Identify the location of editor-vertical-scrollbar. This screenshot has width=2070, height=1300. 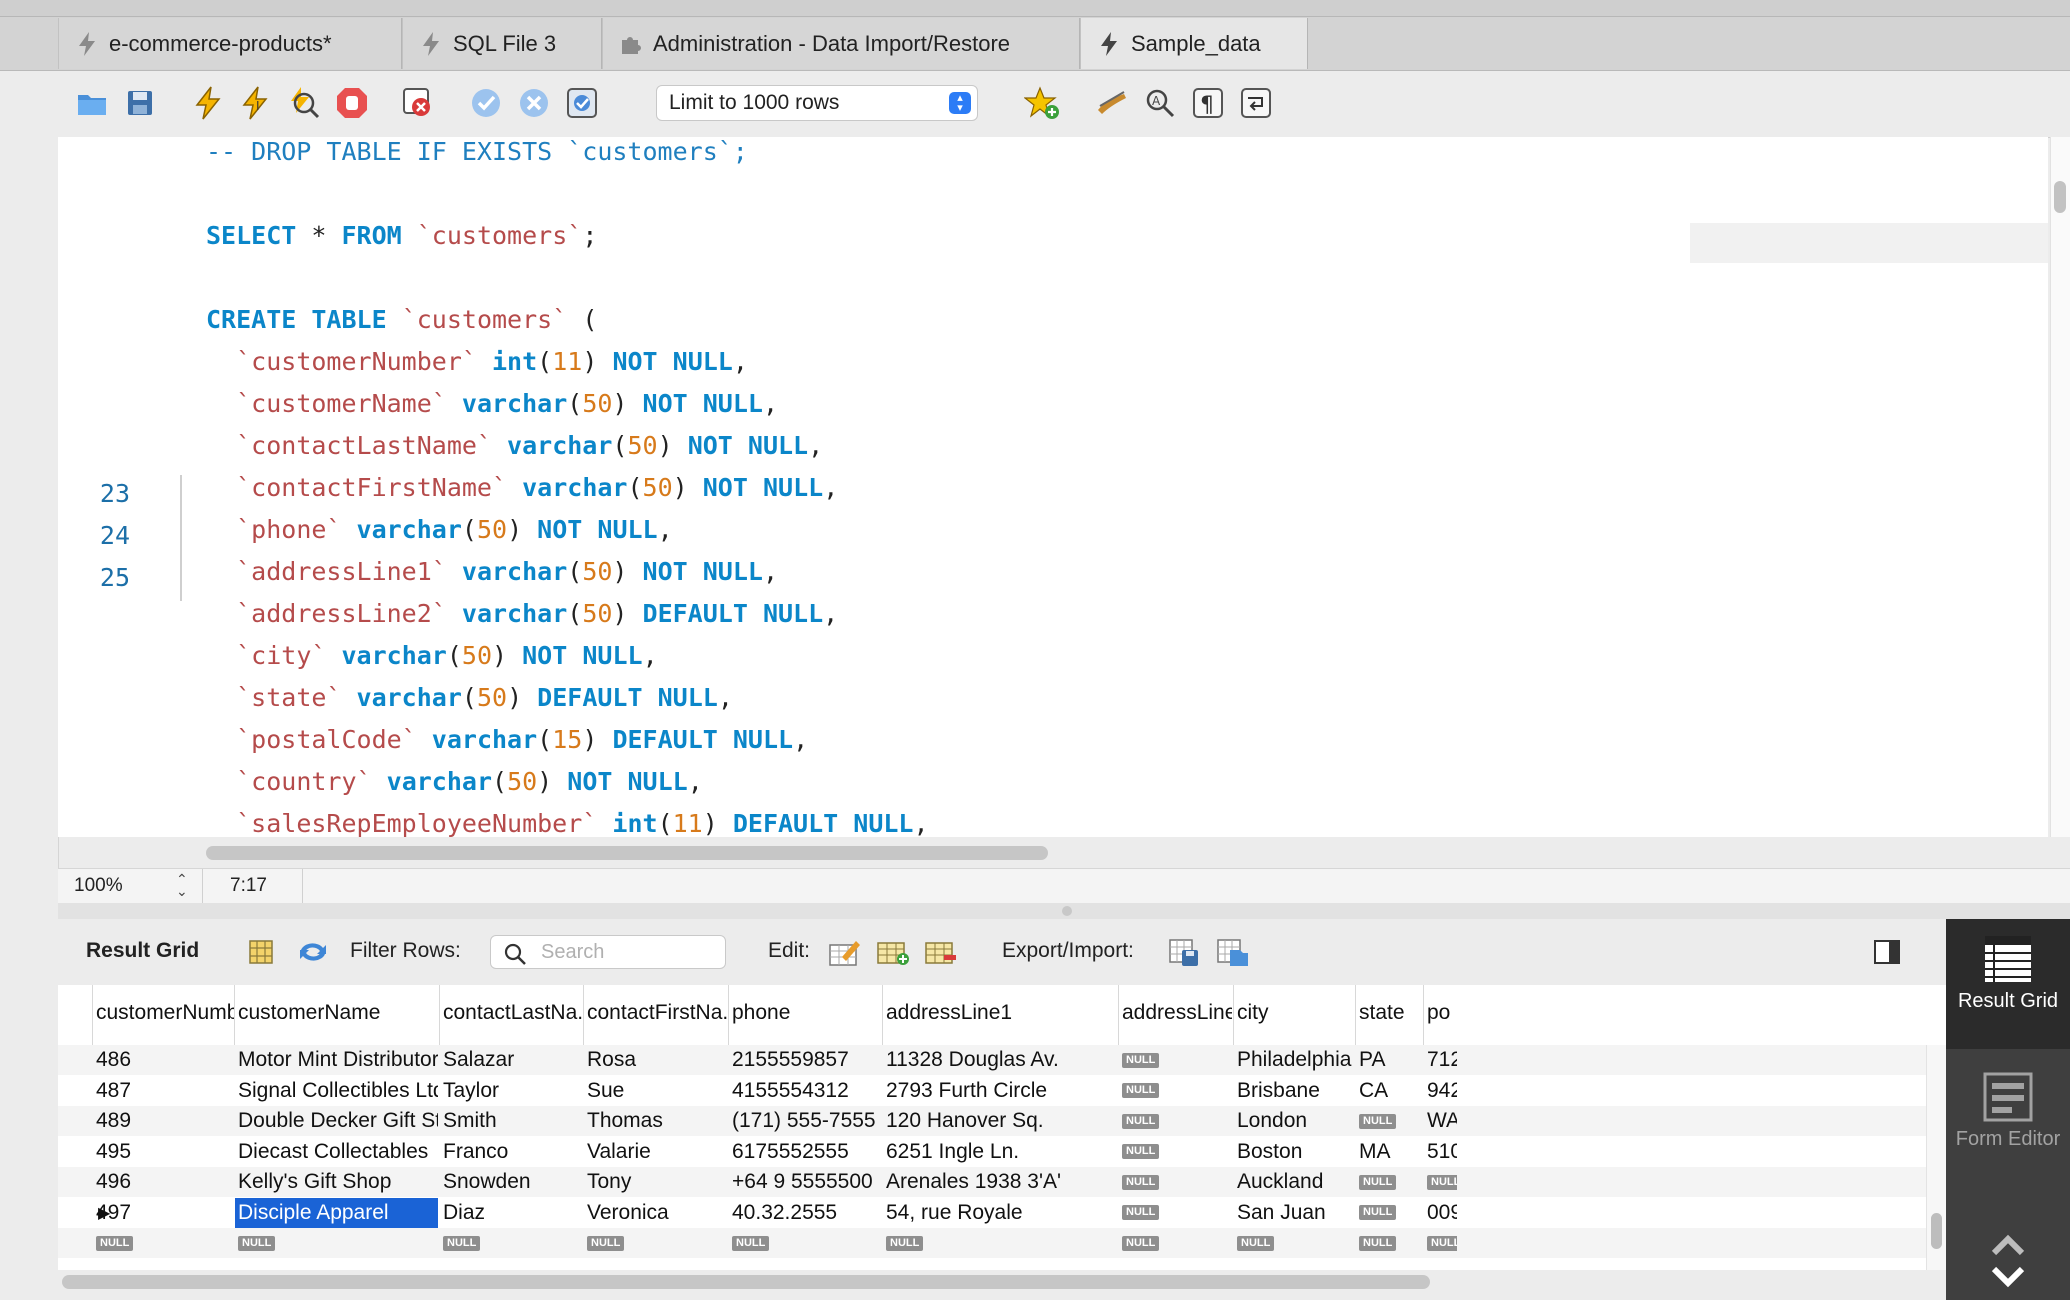
(2060, 487).